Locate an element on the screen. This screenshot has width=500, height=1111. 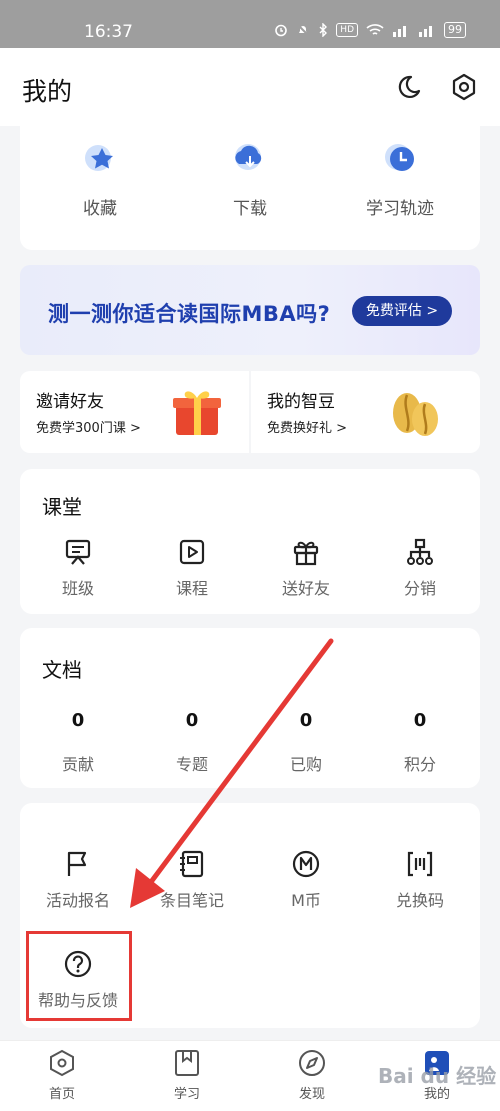
download-icon is located at coordinates (248, 157).